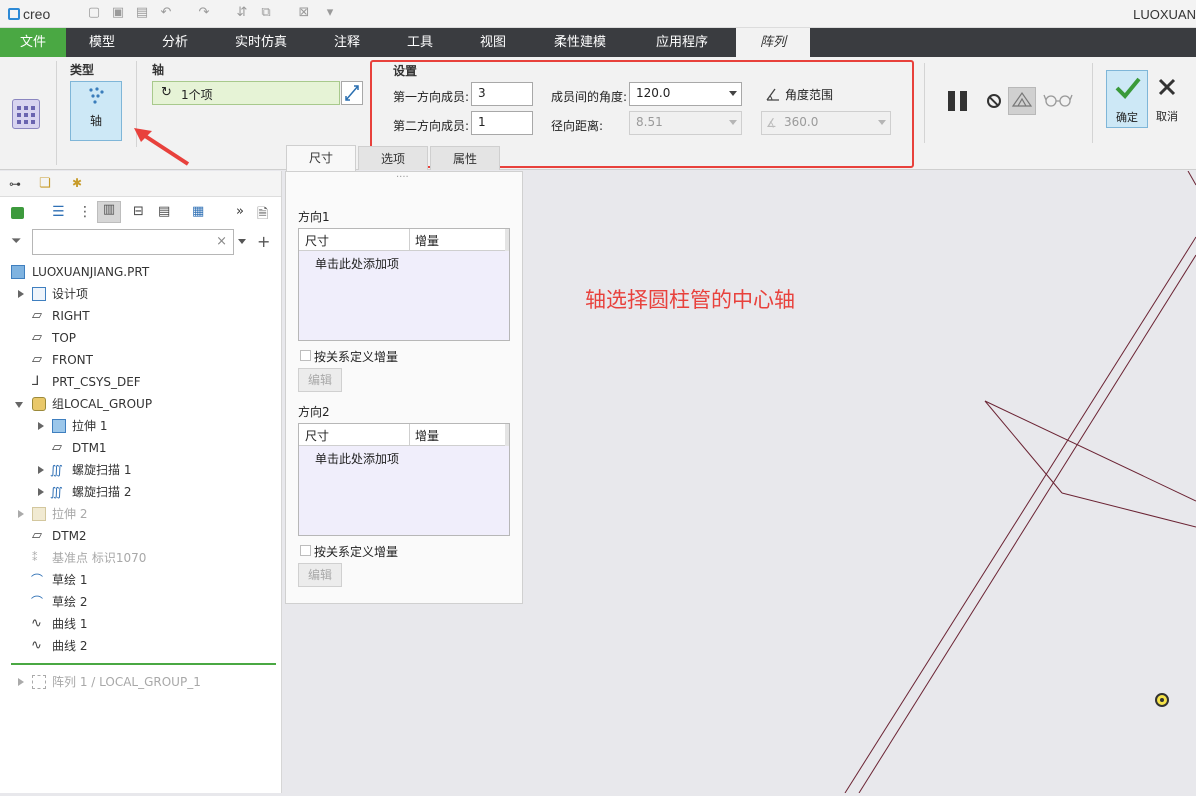  Describe the element at coordinates (221, 241) in the screenshot. I see `clear-search-icon: ×` at that location.